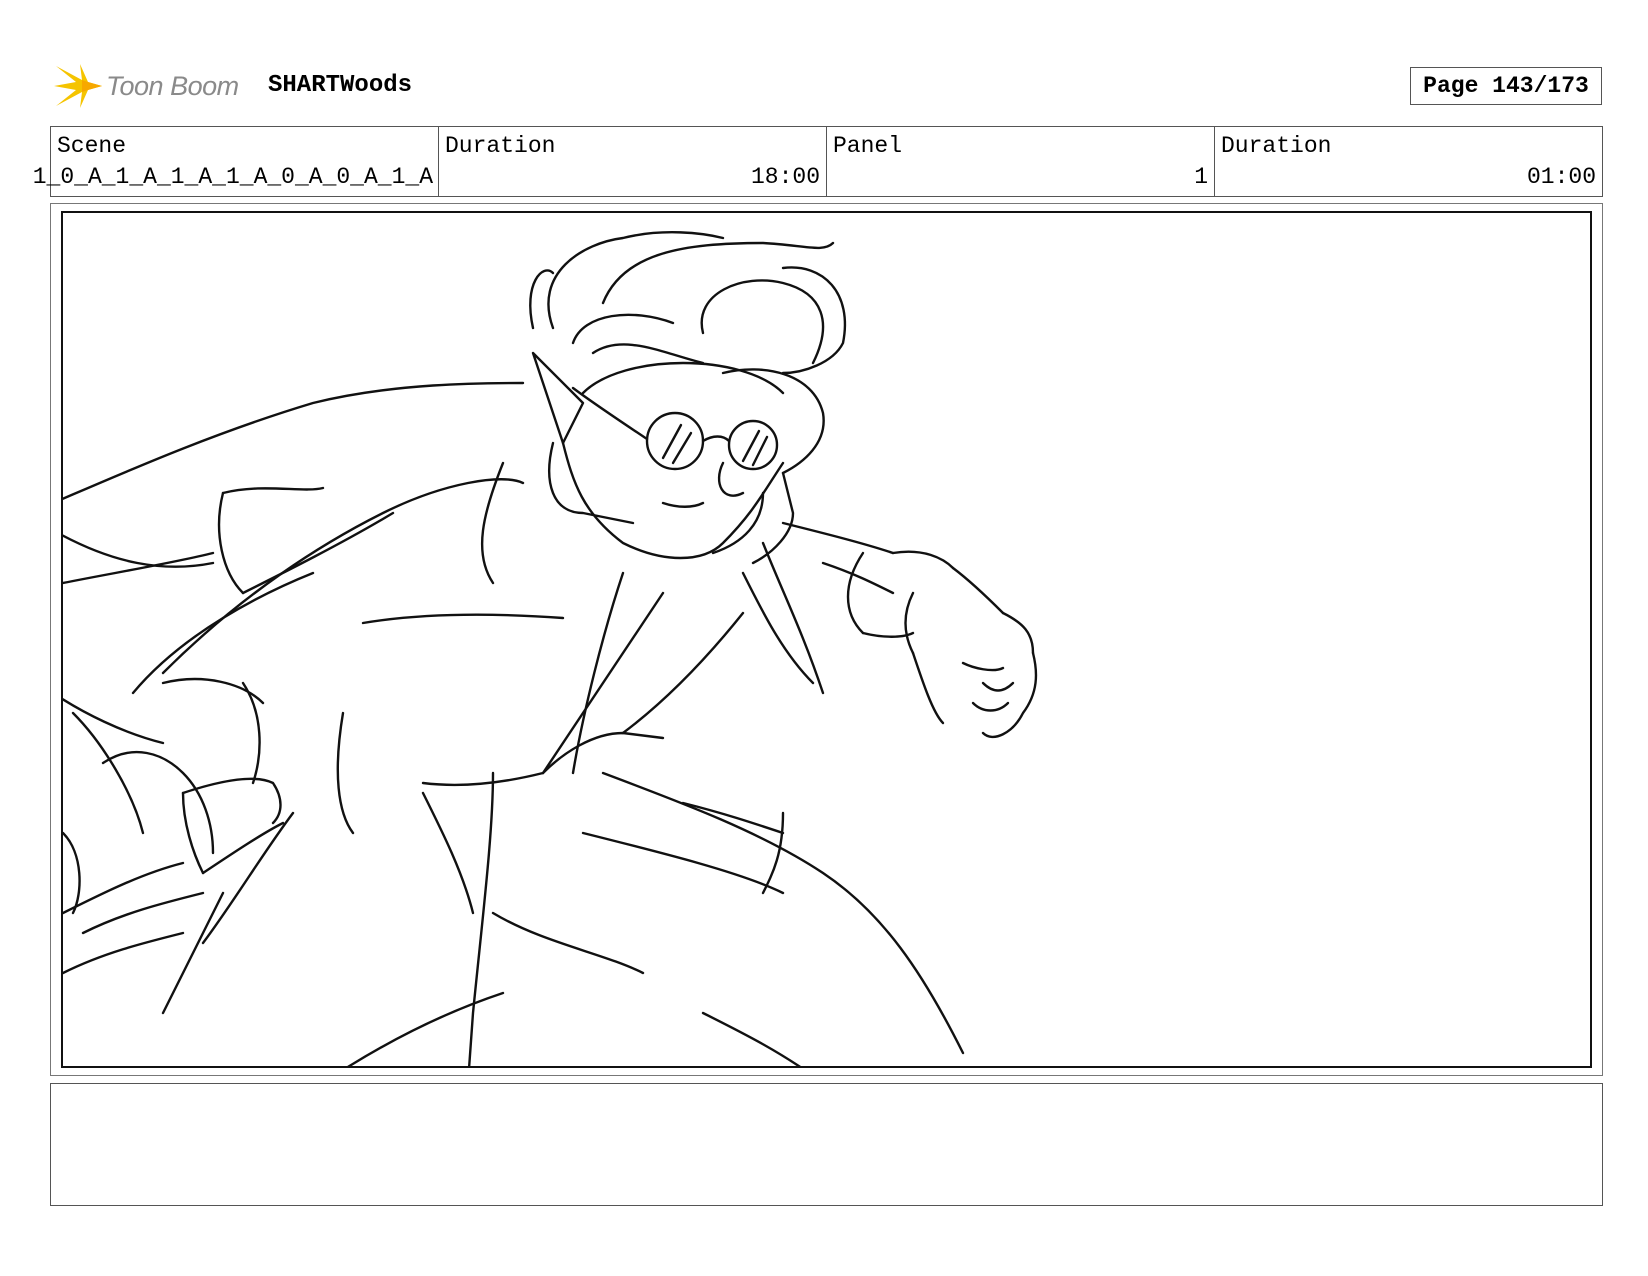 Image resolution: width=1648 pixels, height=1276 pixels. Describe the element at coordinates (340, 85) in the screenshot. I see `project-title: SHARTWoods` at that location.